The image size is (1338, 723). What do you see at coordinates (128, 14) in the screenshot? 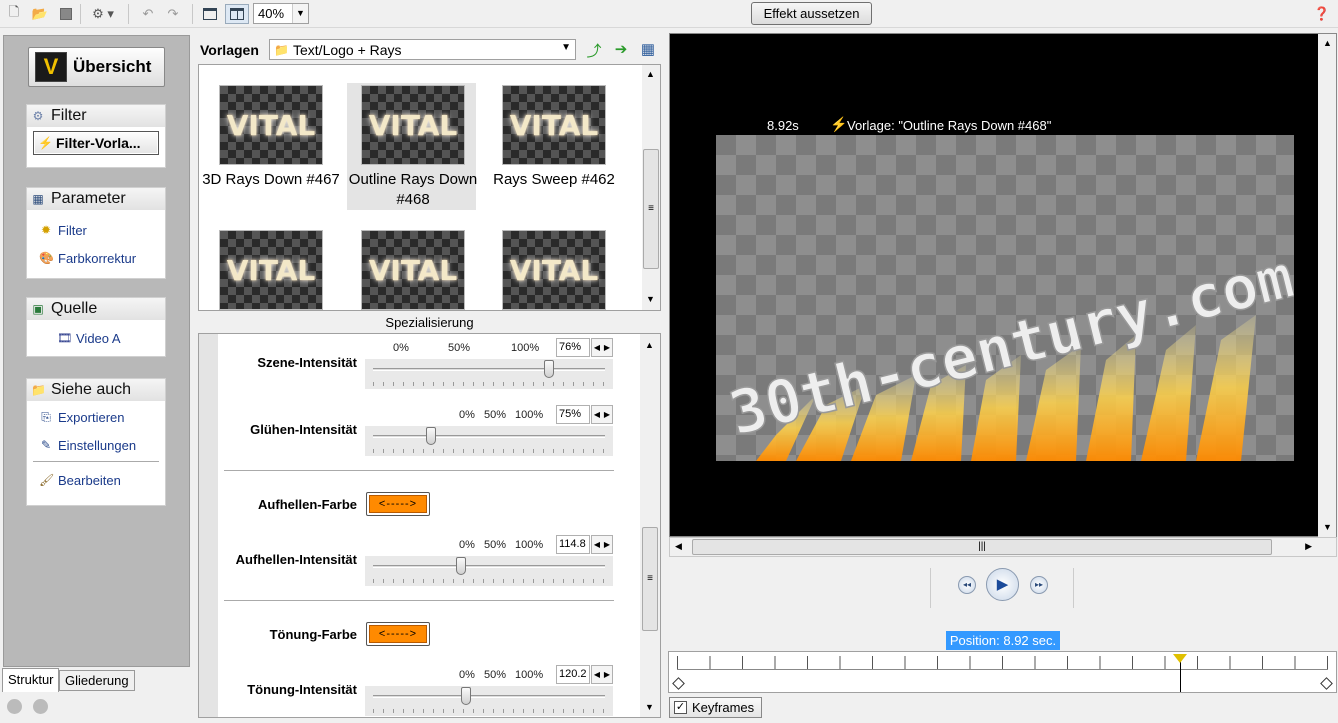
I see `toolbar-divider` at bounding box center [128, 14].